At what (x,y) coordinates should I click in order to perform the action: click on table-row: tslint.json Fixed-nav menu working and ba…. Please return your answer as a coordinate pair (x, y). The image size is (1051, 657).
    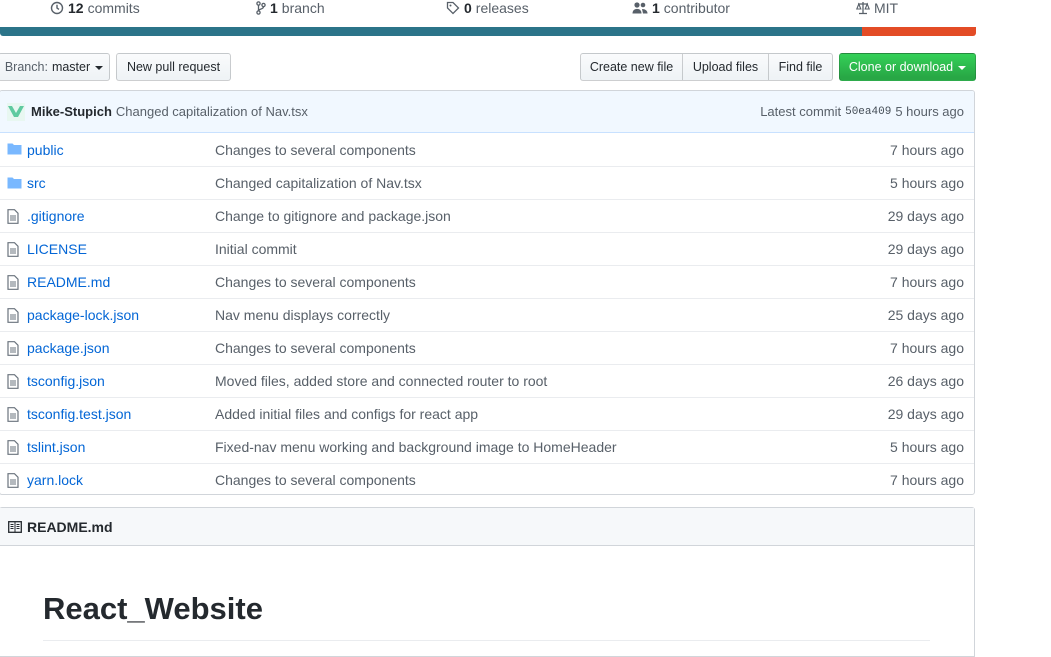
    Looking at the image, I should click on (487, 446).